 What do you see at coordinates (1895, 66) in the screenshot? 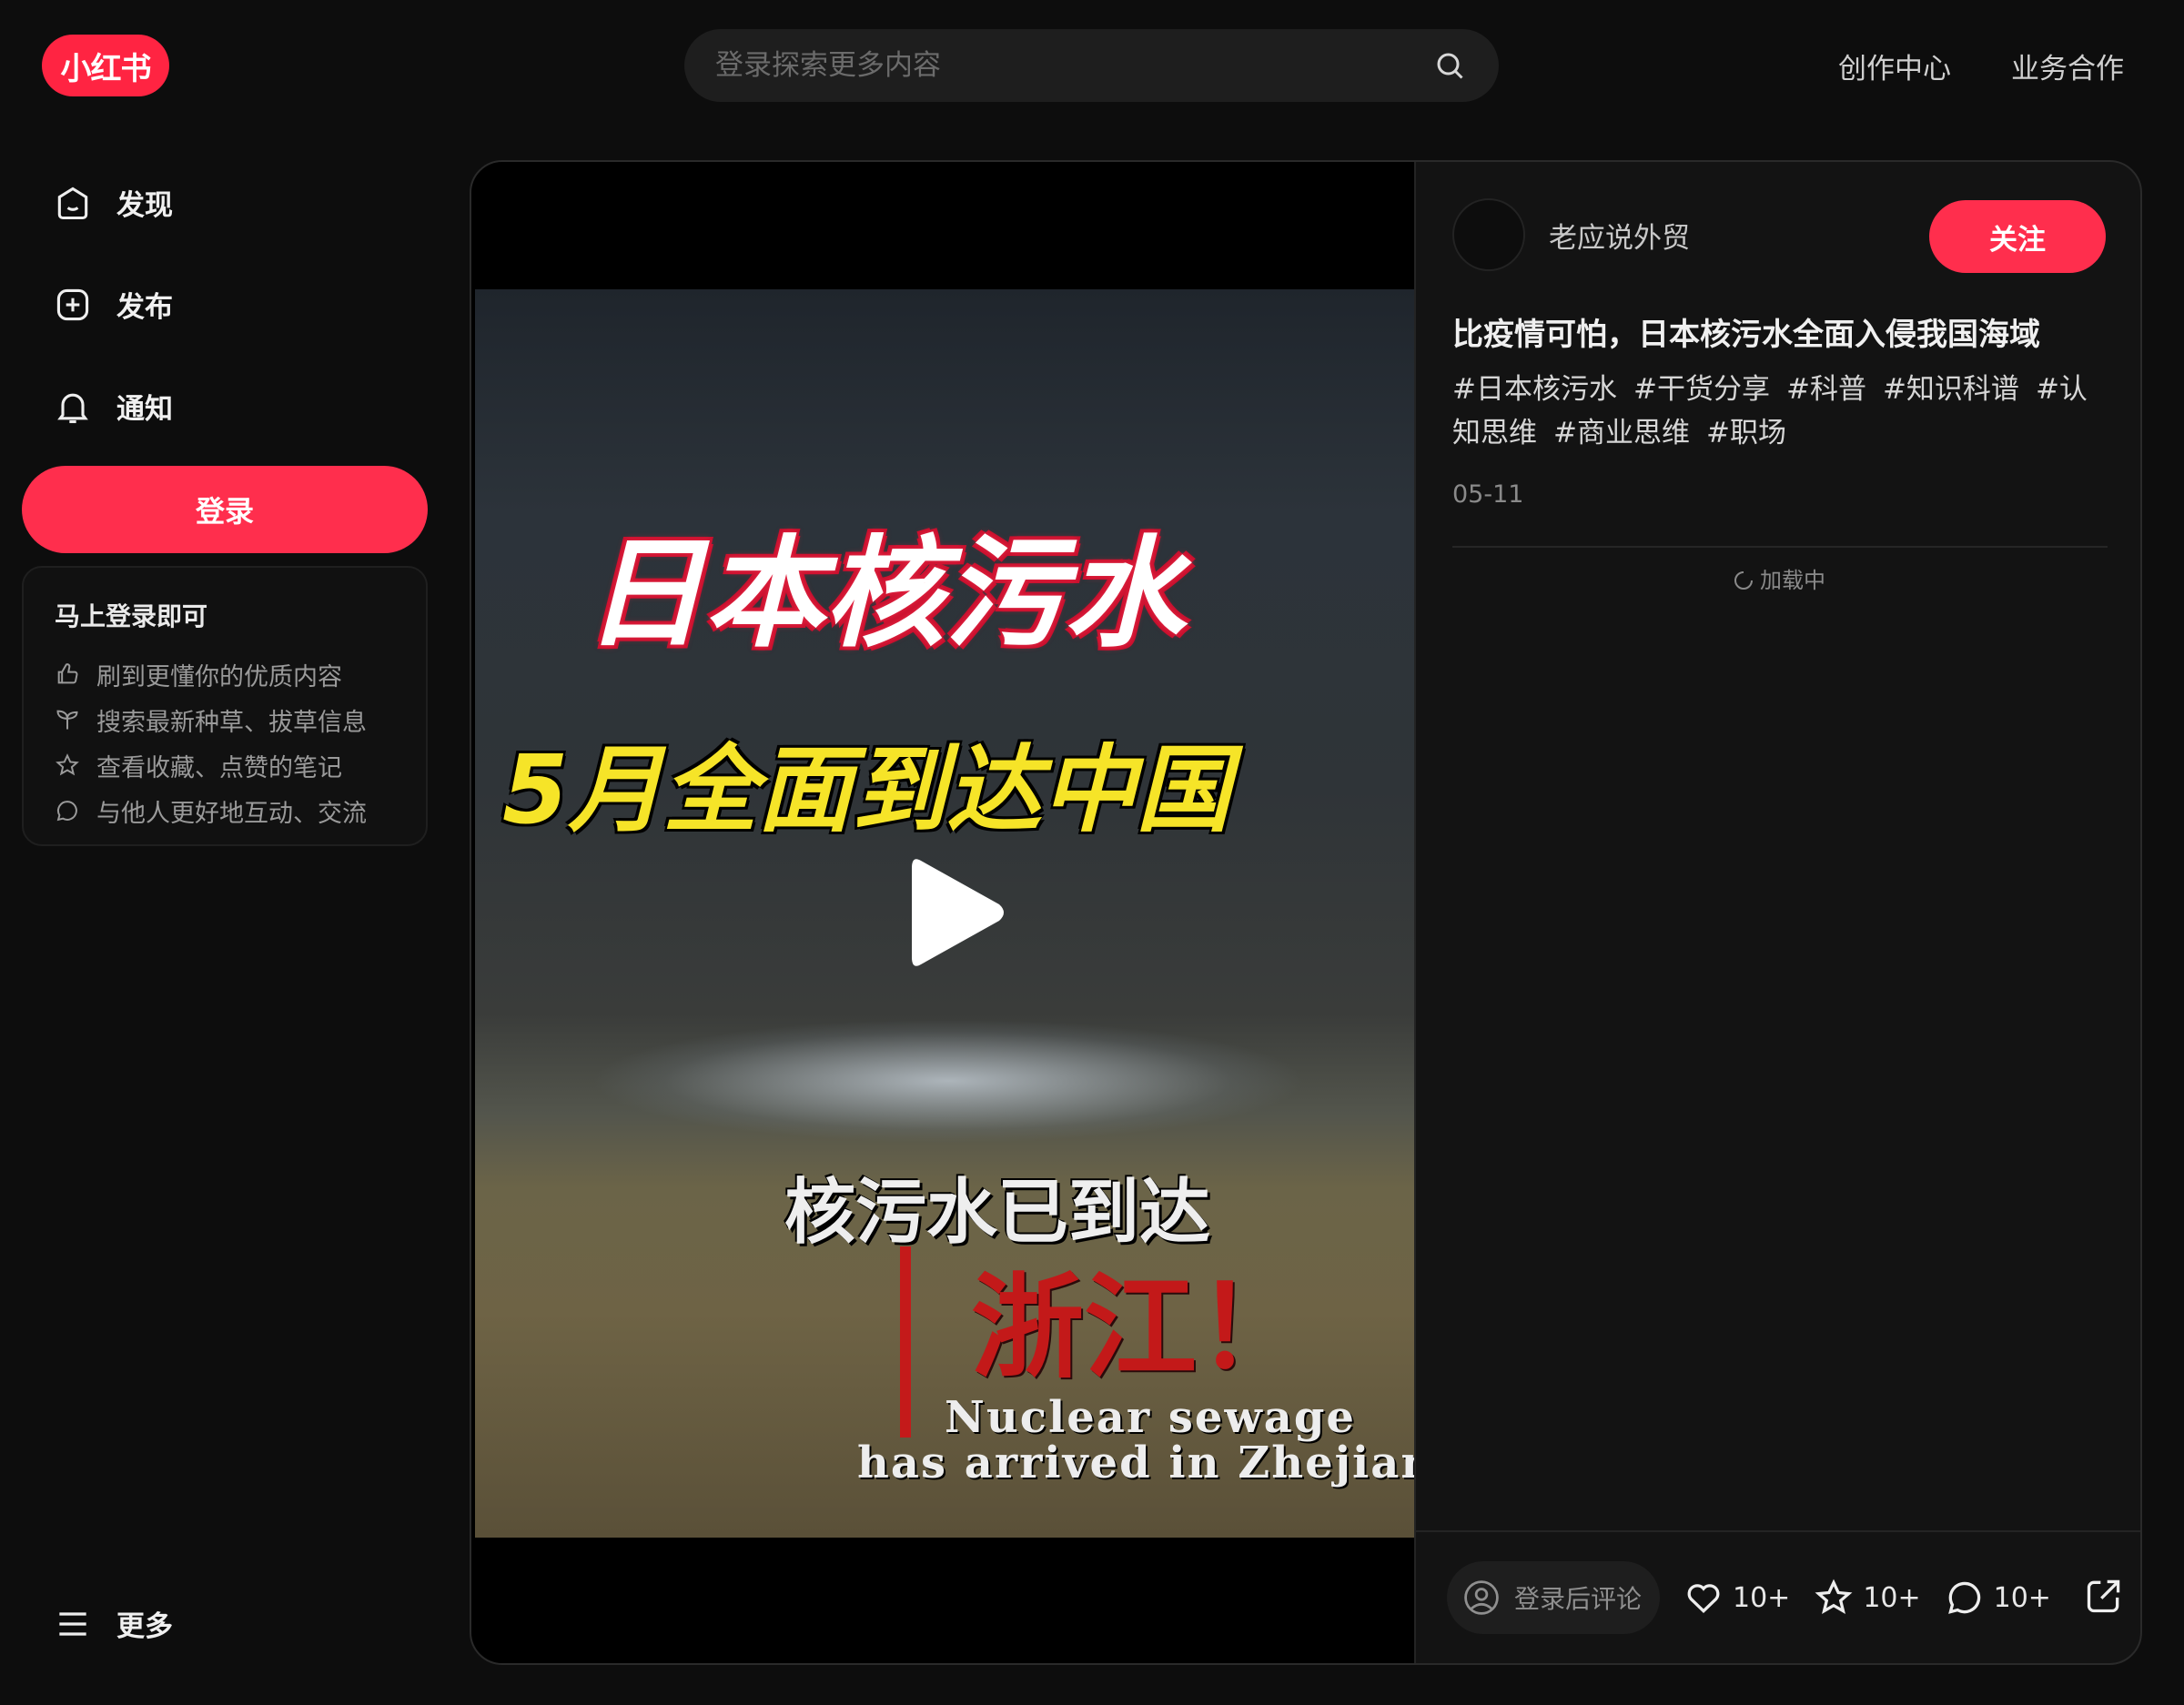
I see `creator-center-link: 创作中心` at bounding box center [1895, 66].